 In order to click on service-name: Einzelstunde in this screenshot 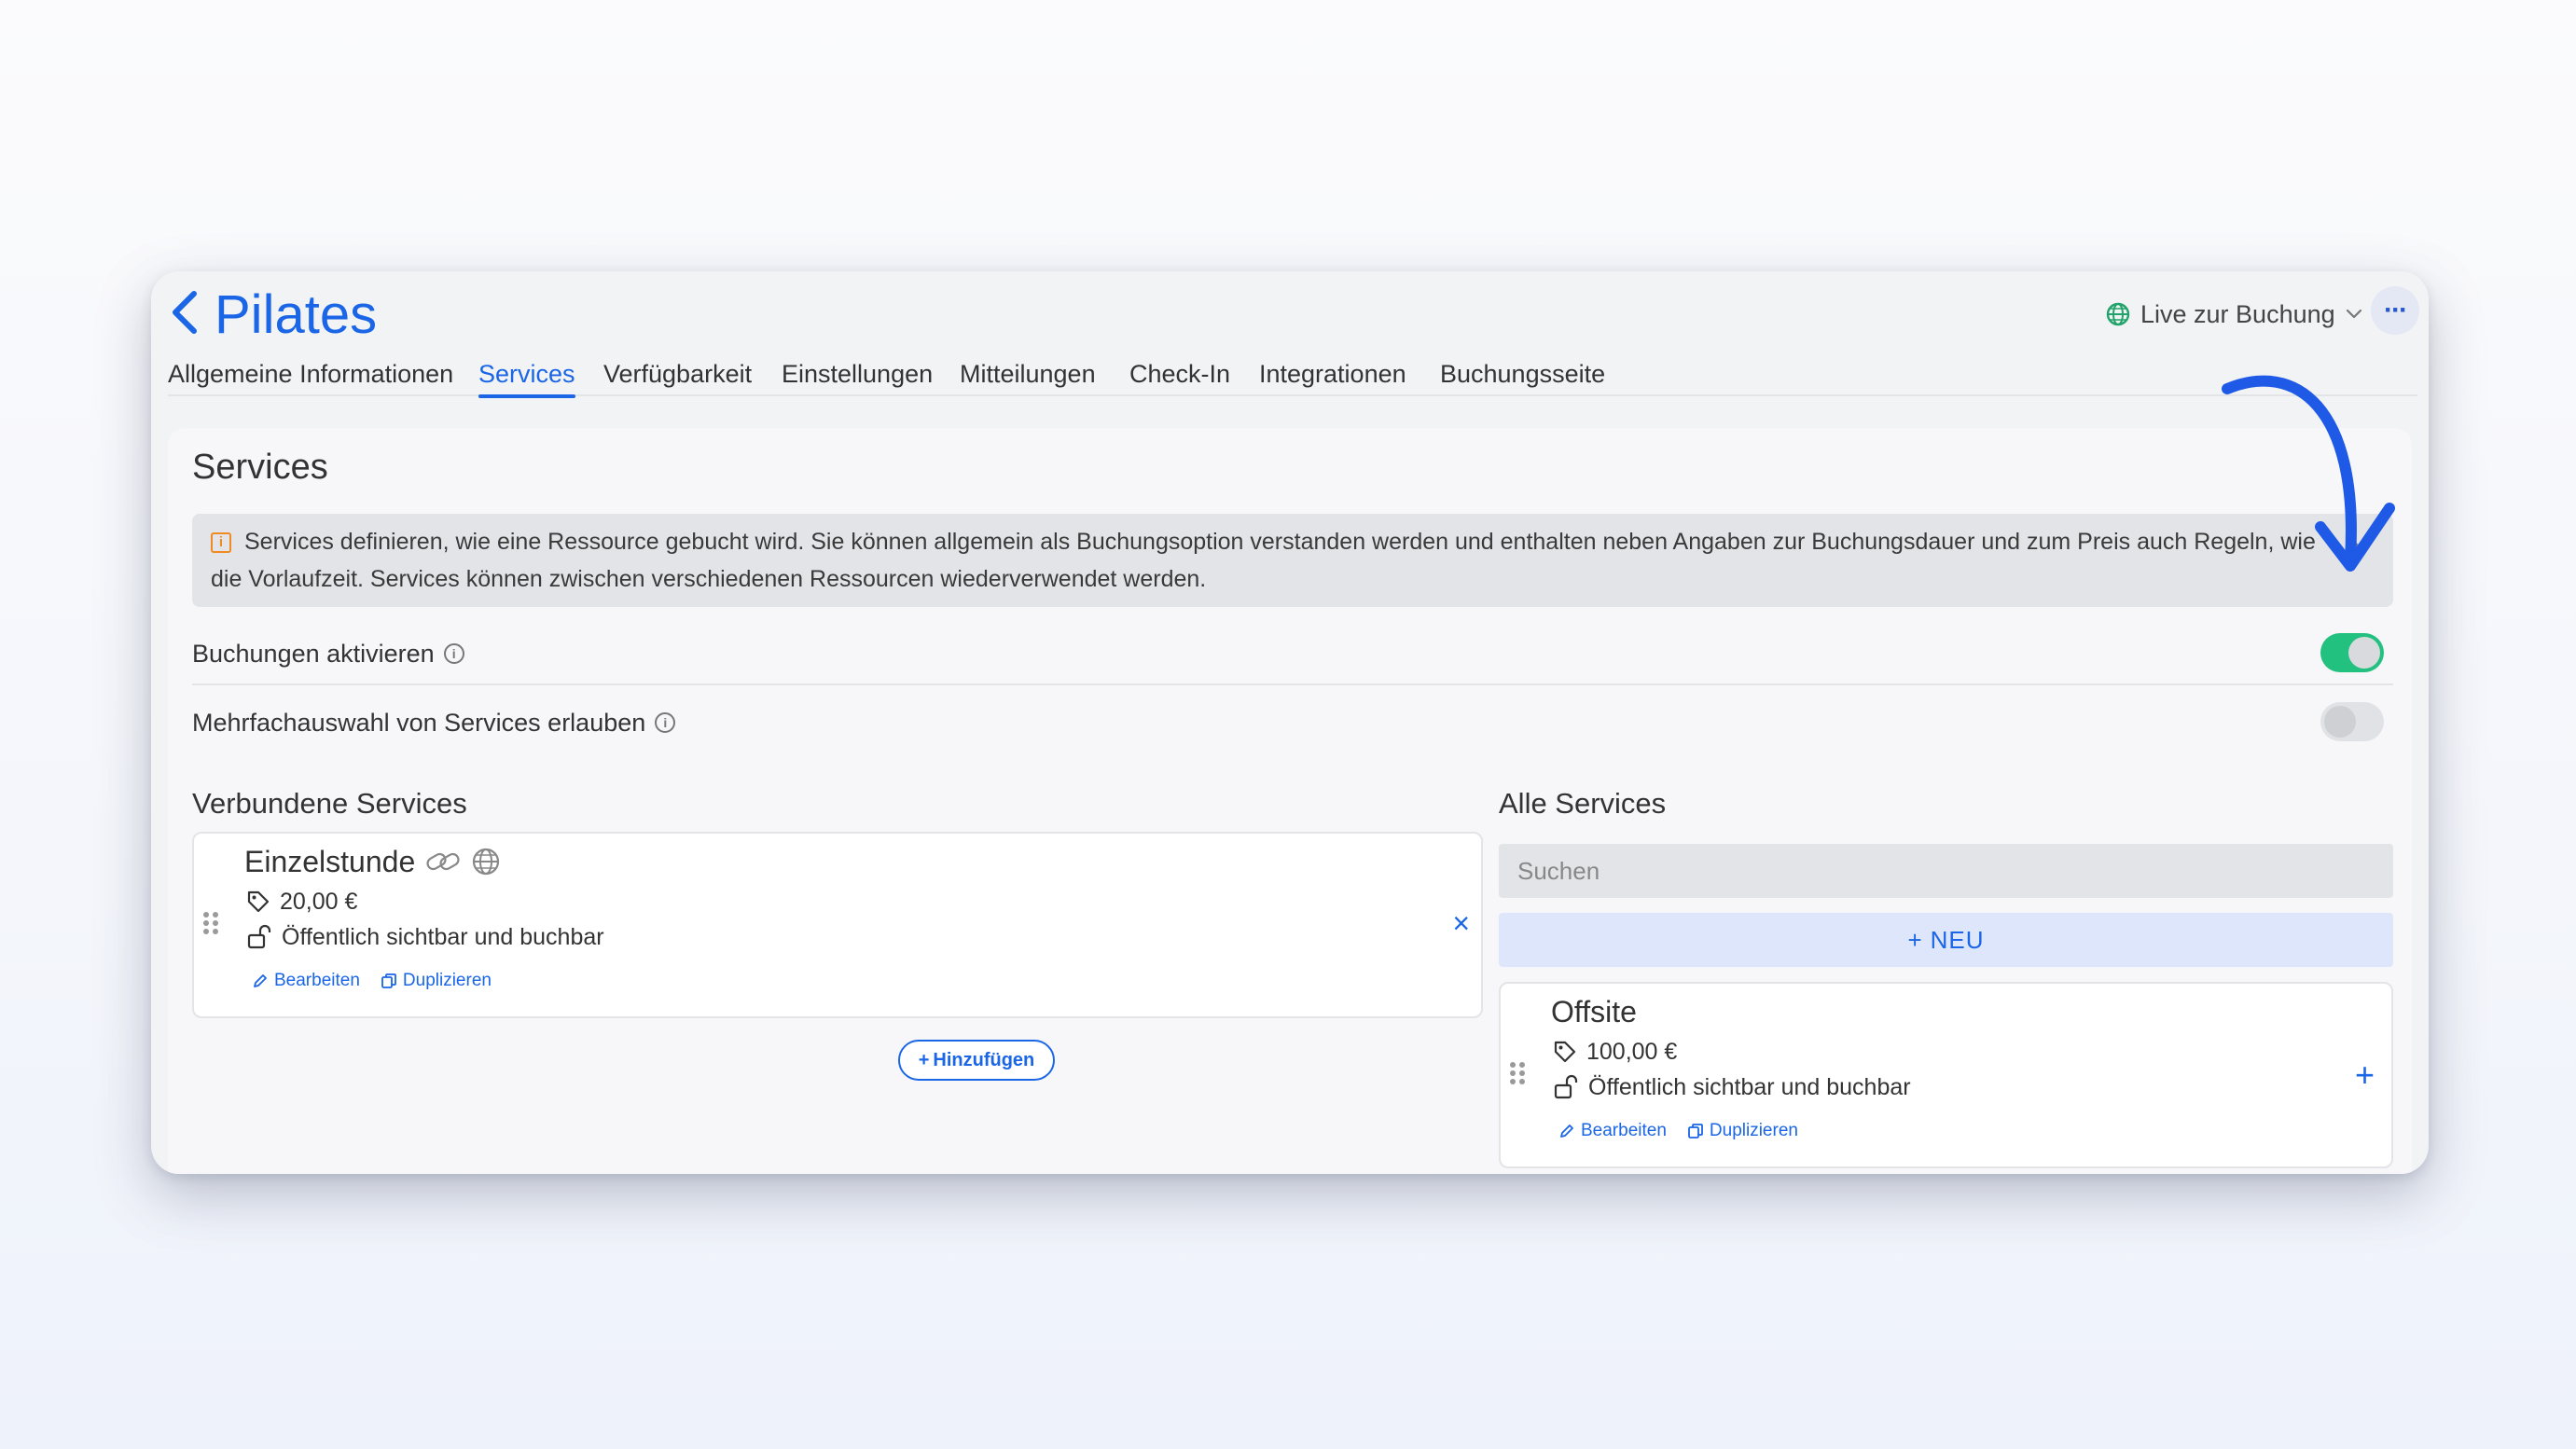, I will do `click(372, 862)`.